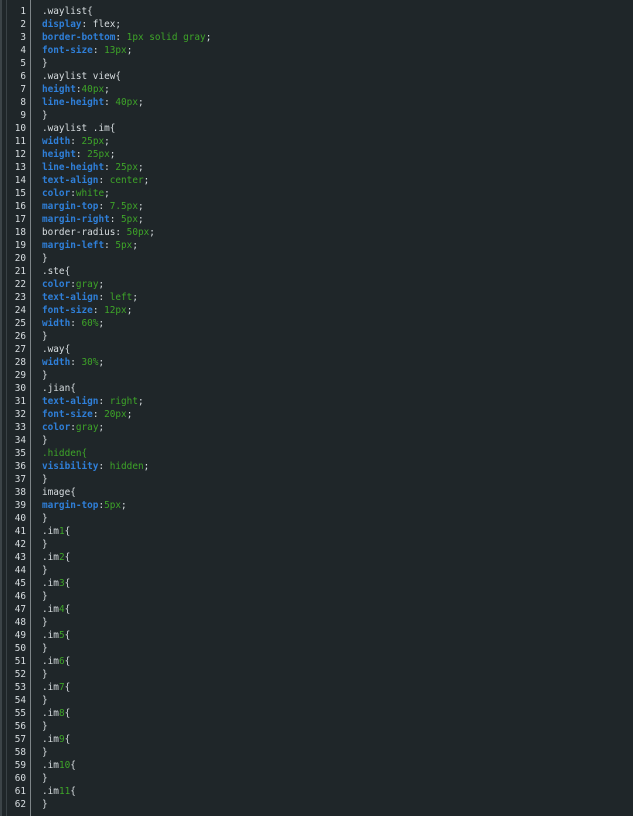  Describe the element at coordinates (316, 388) in the screenshot. I see `code-line: 30 .jian{` at that location.